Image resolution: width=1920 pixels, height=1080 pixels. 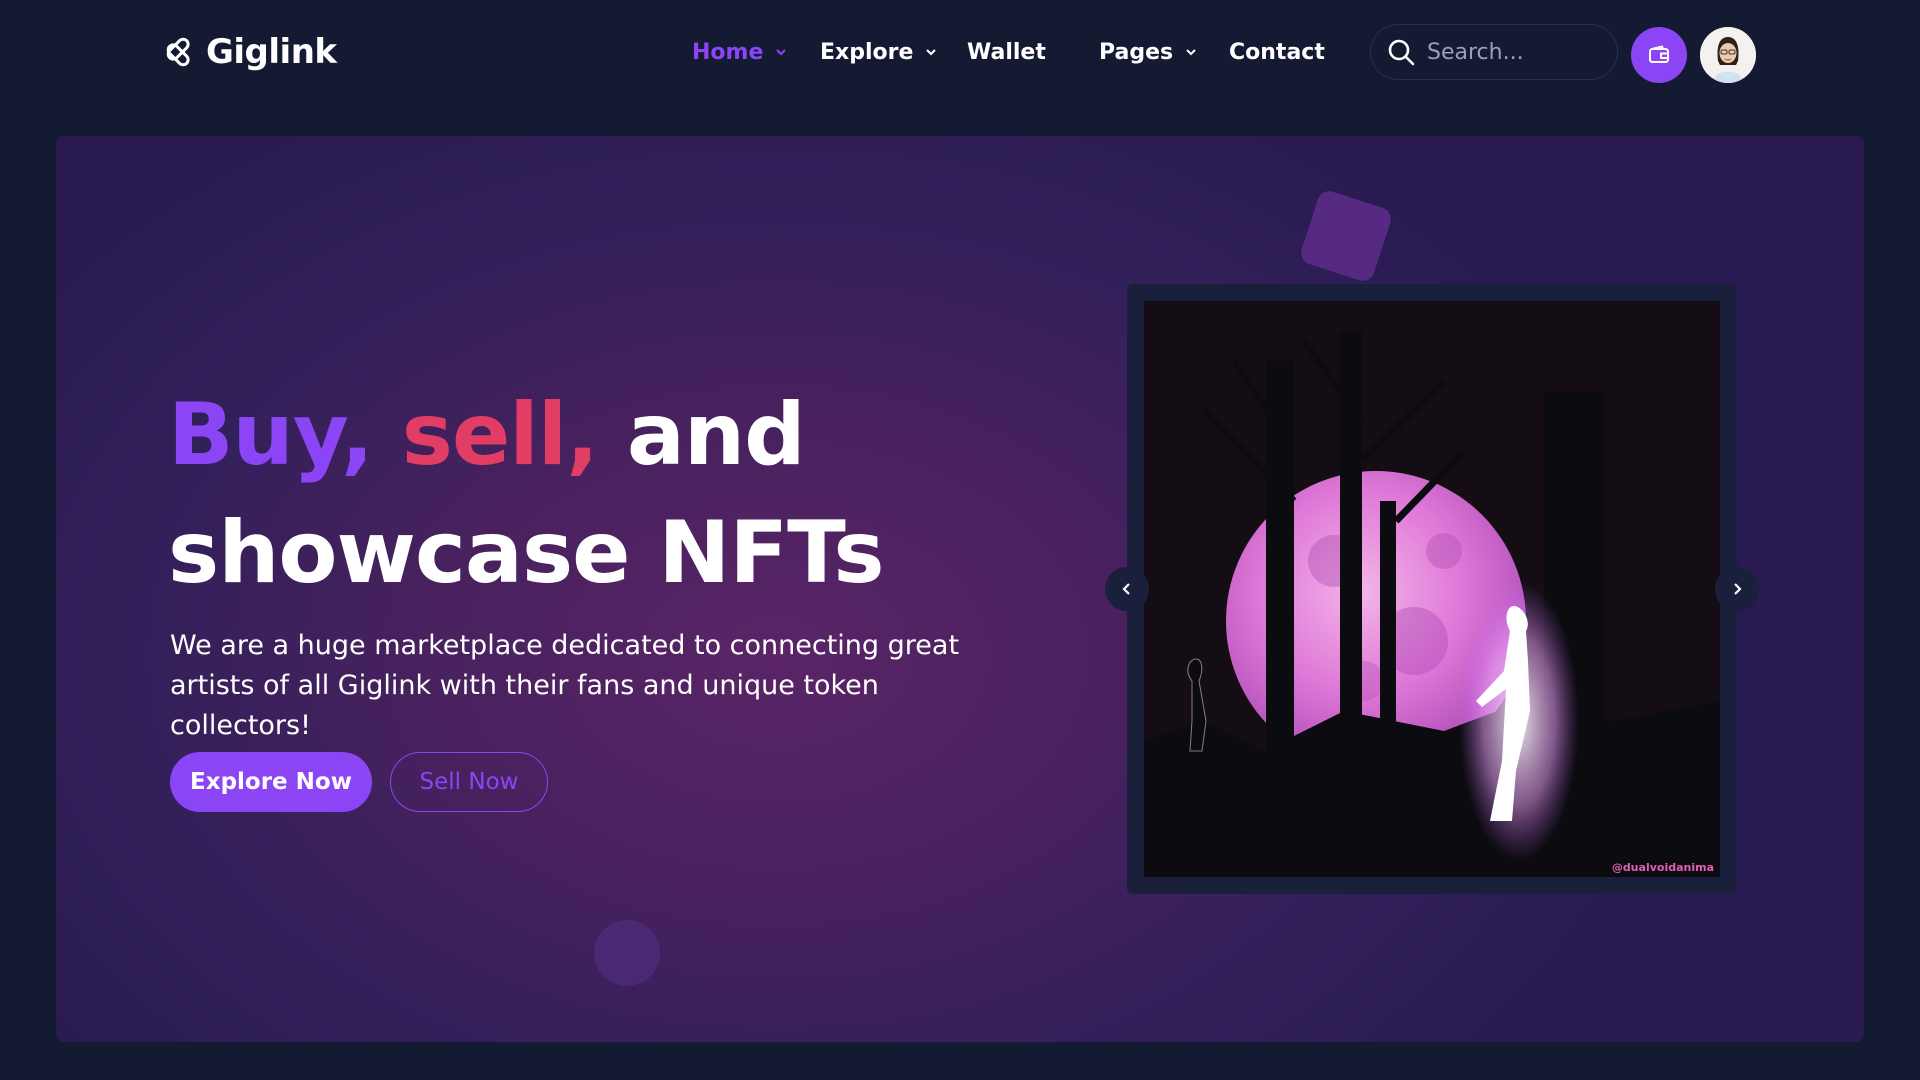 I want to click on decorative-circle, so click(x=627, y=953).